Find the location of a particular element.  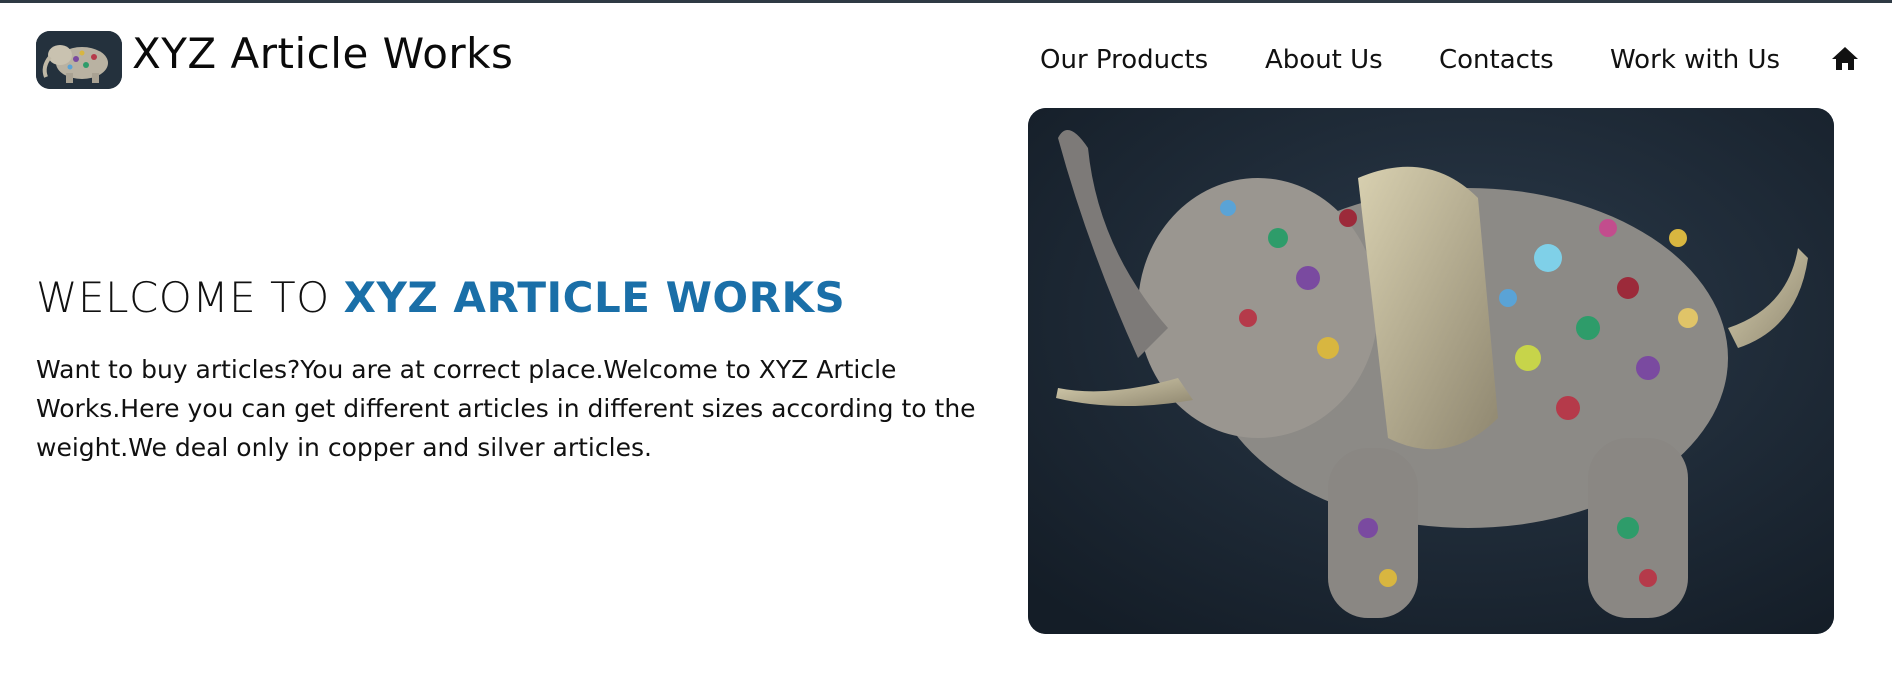

nav-our-products: Our Products is located at coordinates (1124, 60).